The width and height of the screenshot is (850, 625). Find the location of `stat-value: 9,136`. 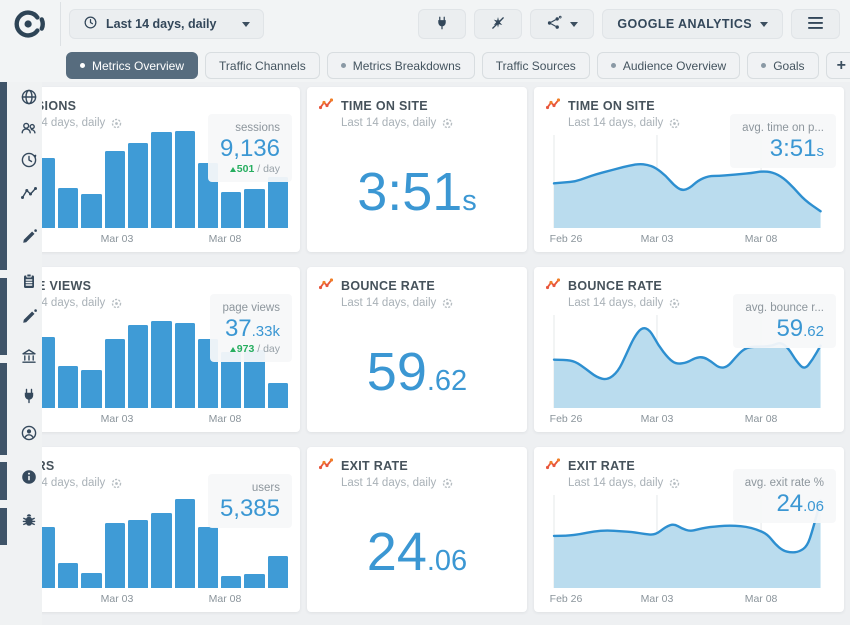

stat-value: 9,136 is located at coordinates (249, 148).